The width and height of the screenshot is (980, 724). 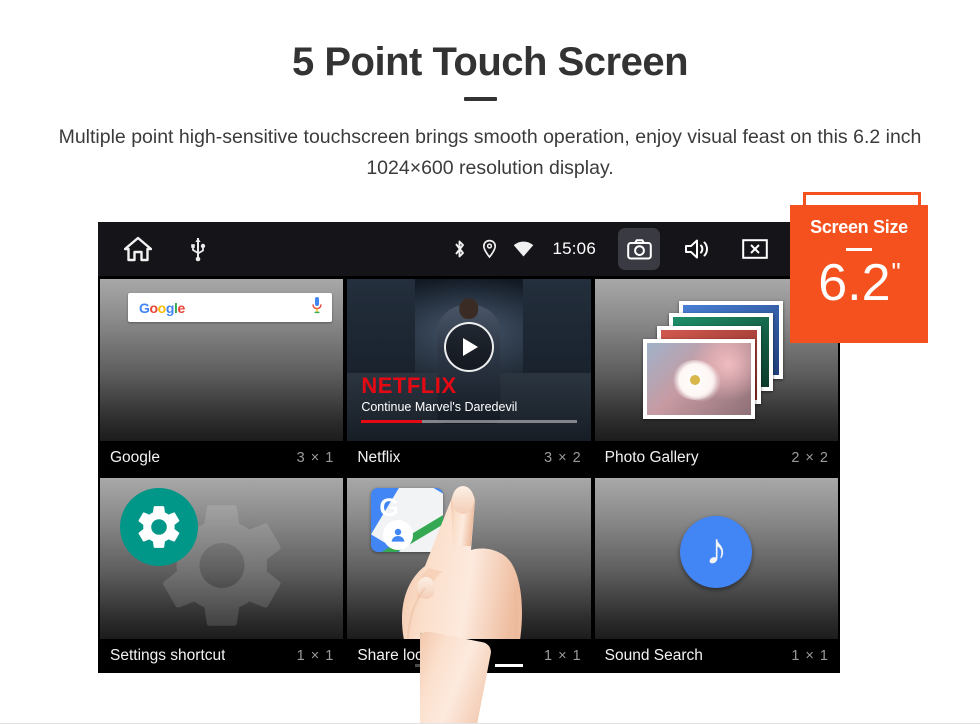 What do you see at coordinates (222, 360) in the screenshot?
I see `widget-preview-google: Google` at bounding box center [222, 360].